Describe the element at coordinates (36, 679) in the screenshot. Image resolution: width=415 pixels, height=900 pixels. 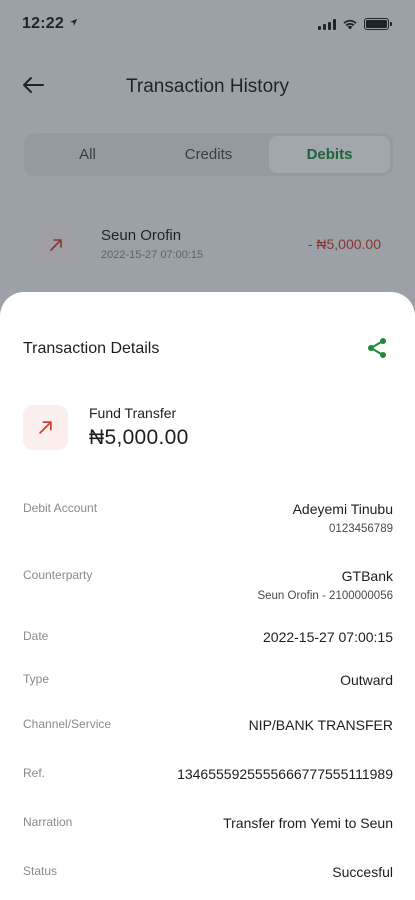
I see `detail-label: Type` at that location.